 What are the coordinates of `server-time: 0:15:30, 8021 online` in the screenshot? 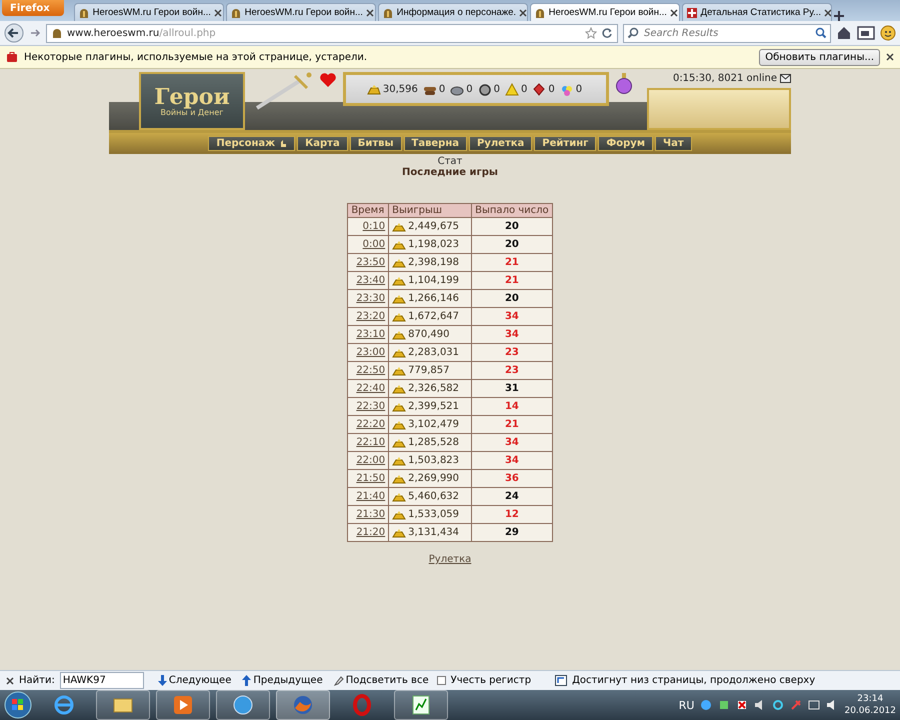 It's located at (724, 78).